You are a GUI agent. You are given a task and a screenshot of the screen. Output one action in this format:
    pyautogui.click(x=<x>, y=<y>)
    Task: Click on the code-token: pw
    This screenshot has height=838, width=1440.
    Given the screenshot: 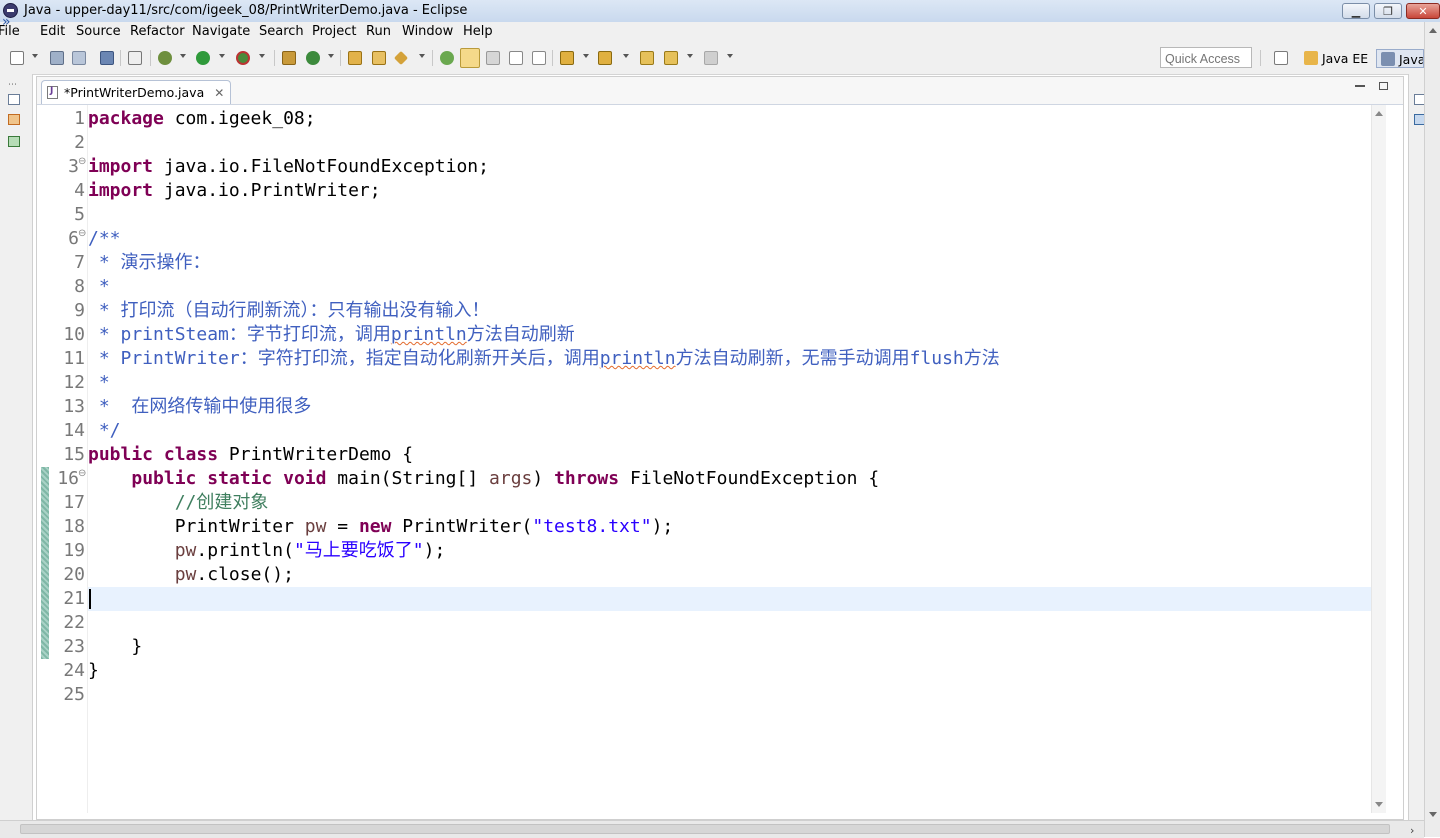 What is the action you would take?
    pyautogui.click(x=185, y=550)
    